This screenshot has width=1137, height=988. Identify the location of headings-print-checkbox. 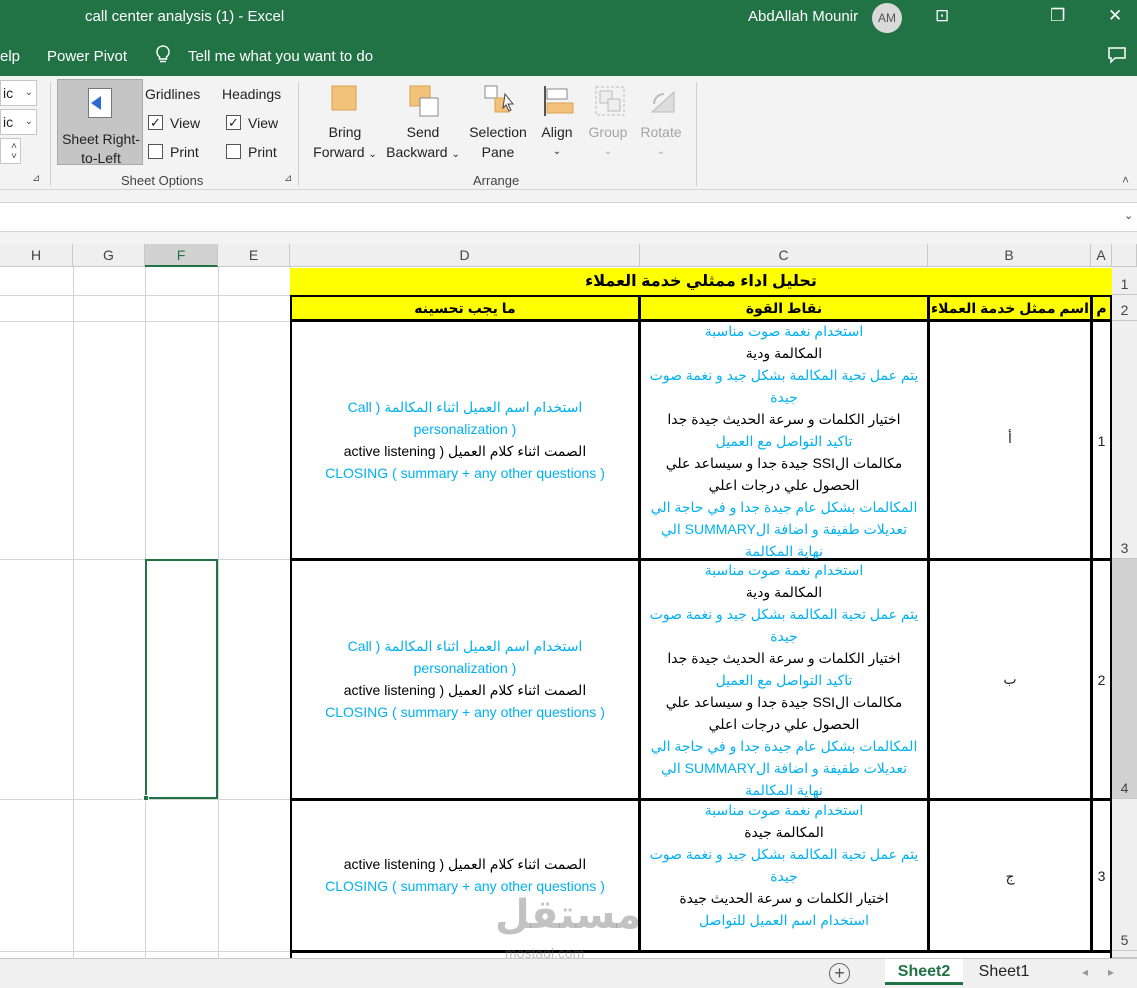
(233, 151).